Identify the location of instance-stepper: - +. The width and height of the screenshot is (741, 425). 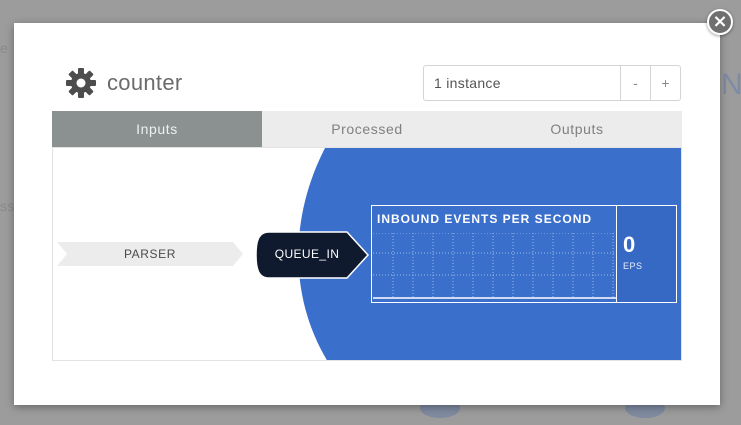
(552, 83).